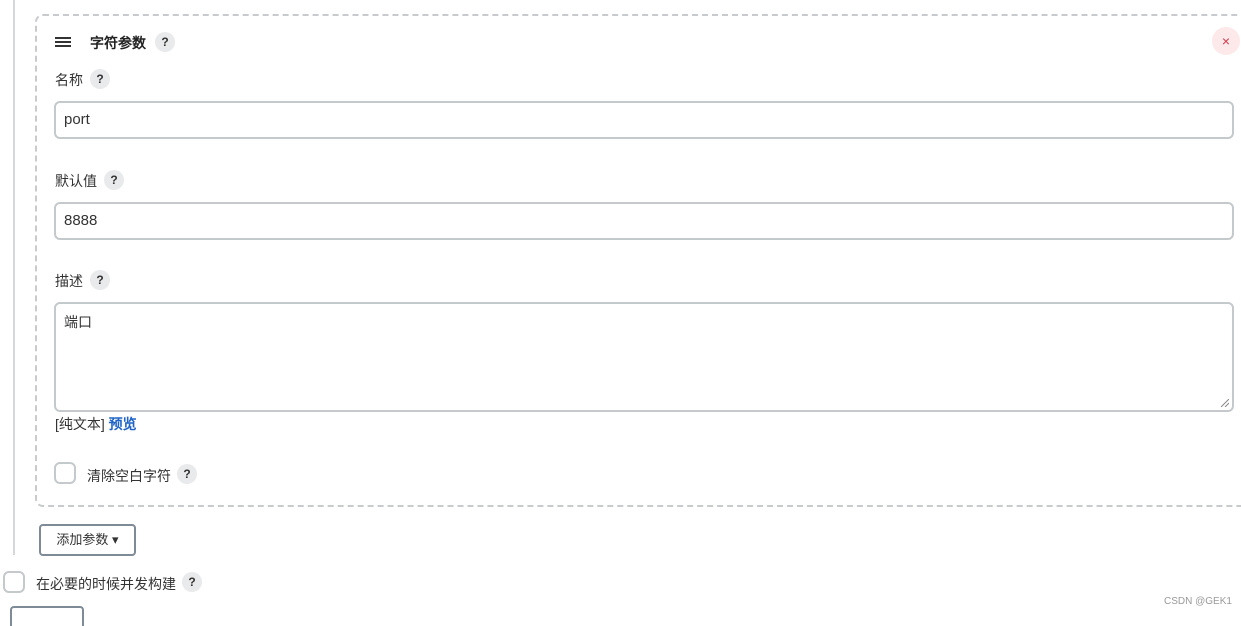 Image resolution: width=1241 pixels, height=626 pixels. Describe the element at coordinates (14, 277) in the screenshot. I see `nested-section-rule` at that location.